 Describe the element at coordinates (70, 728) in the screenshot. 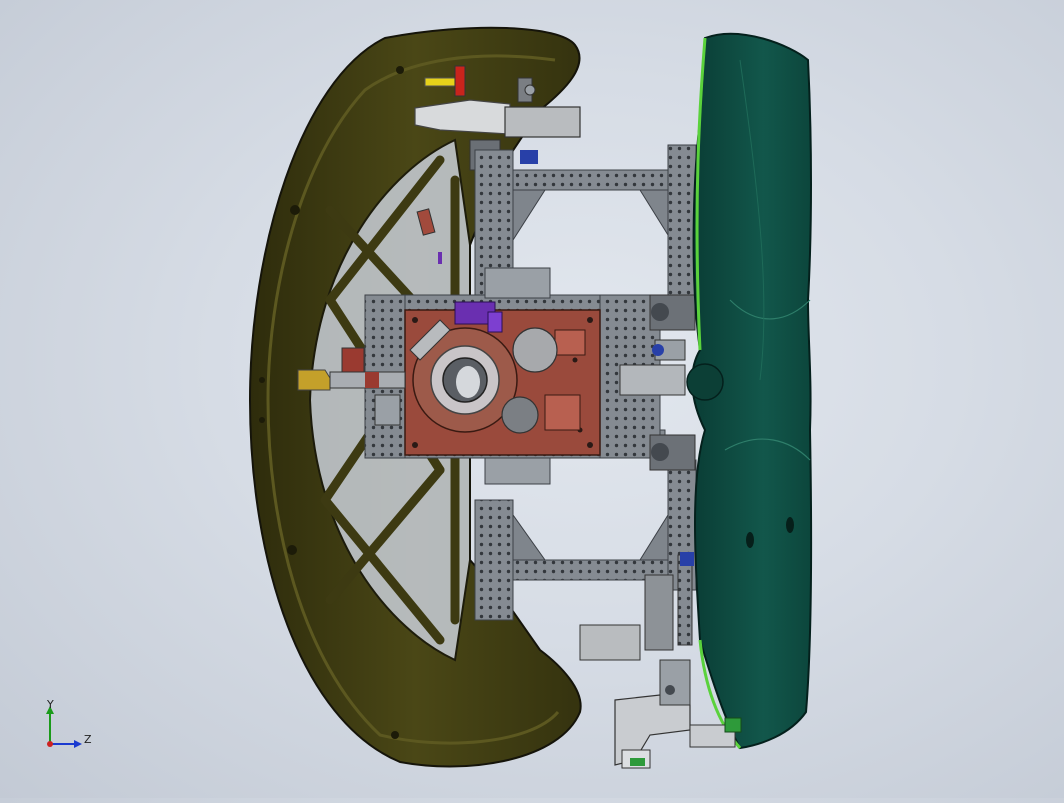

I see `orientation-triad: Y Z` at that location.